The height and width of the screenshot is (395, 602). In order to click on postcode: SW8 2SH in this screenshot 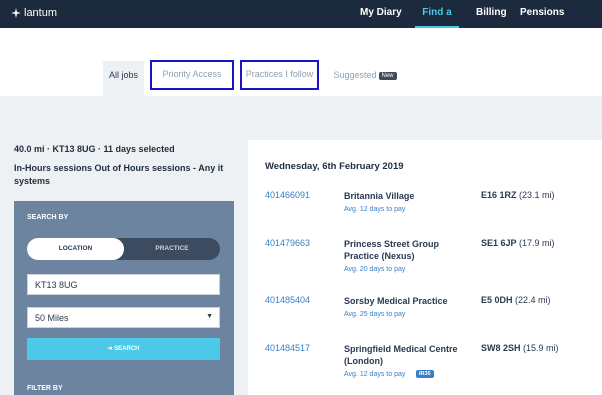, I will do `click(501, 348)`.